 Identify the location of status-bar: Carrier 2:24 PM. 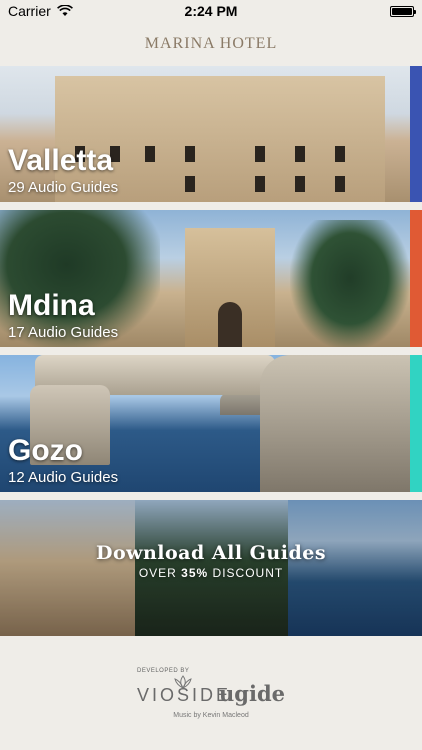
(211, 11).